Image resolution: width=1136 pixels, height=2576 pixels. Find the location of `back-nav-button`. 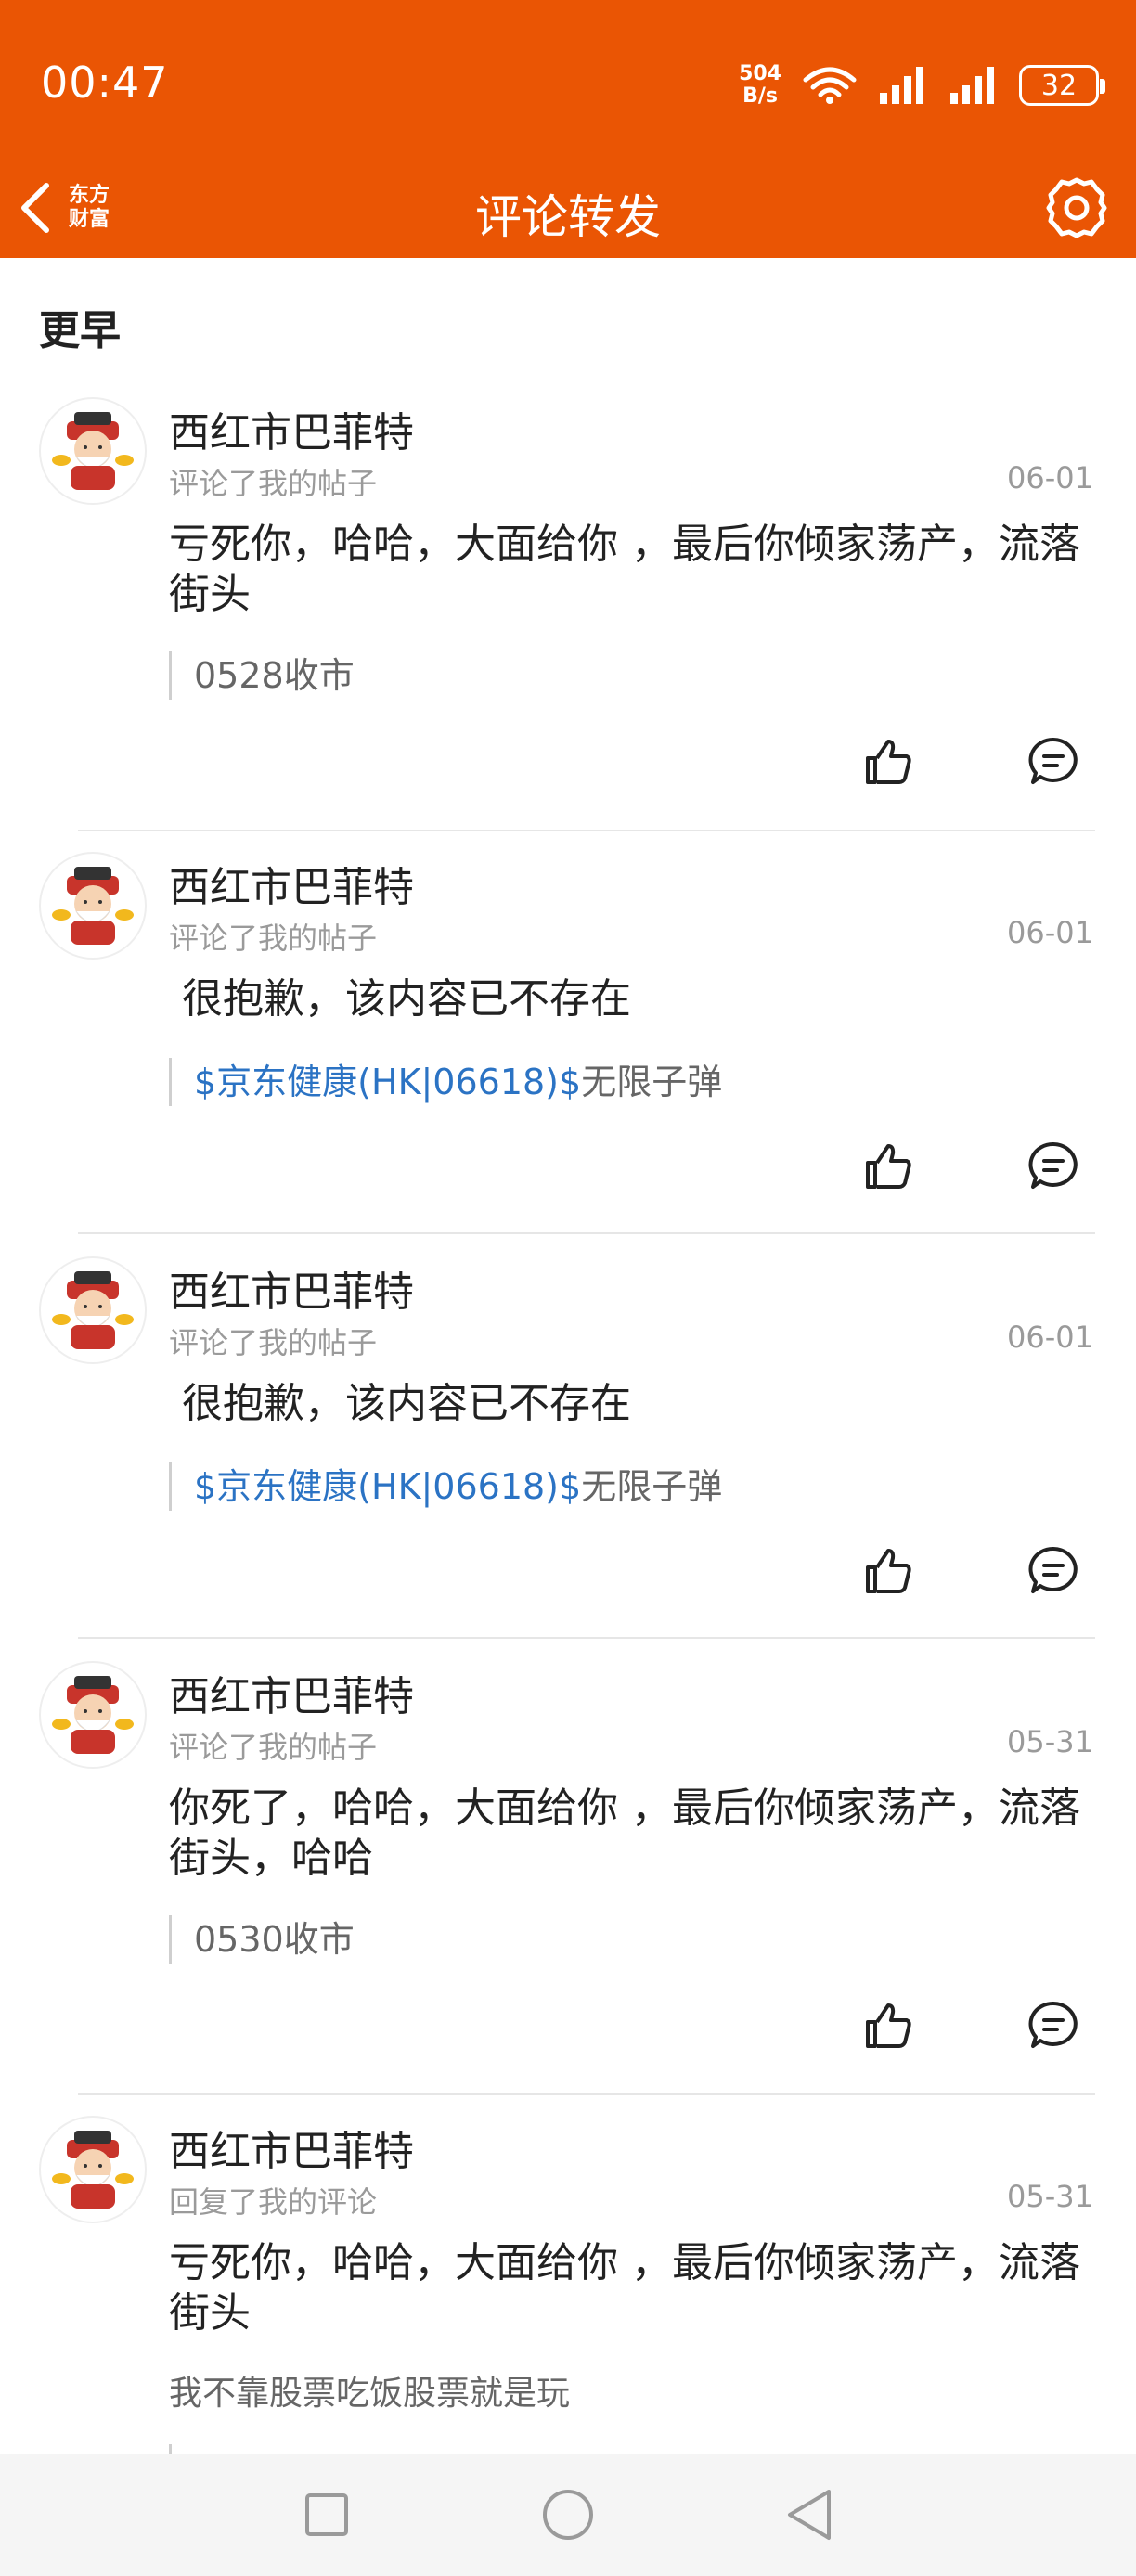

back-nav-button is located at coordinates (809, 2514).